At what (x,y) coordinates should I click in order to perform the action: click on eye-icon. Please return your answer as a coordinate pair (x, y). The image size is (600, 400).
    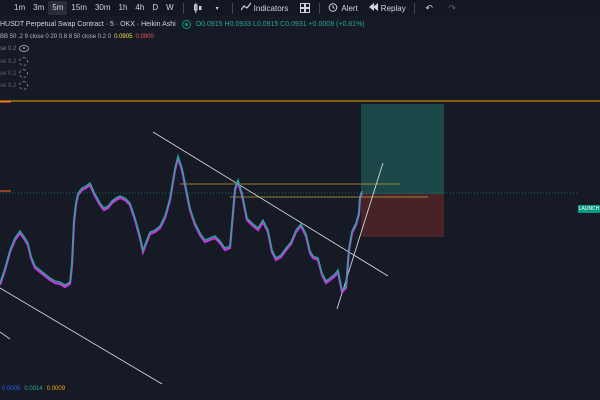
    Looking at the image, I should click on (24, 48).